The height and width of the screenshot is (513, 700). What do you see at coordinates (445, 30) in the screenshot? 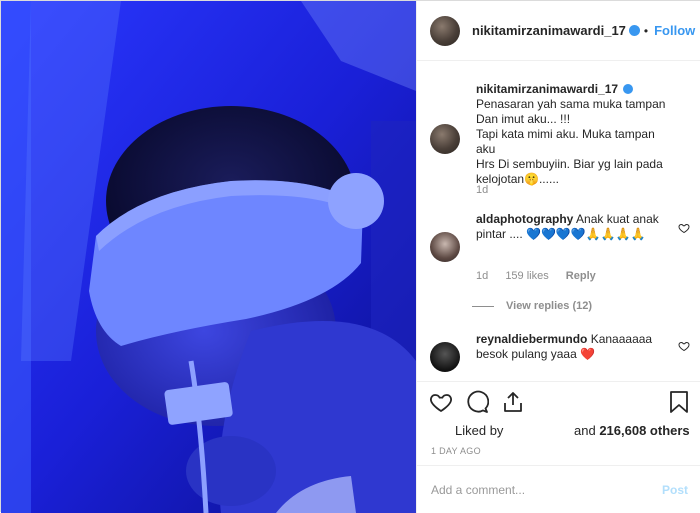
I see `author-avatar` at bounding box center [445, 30].